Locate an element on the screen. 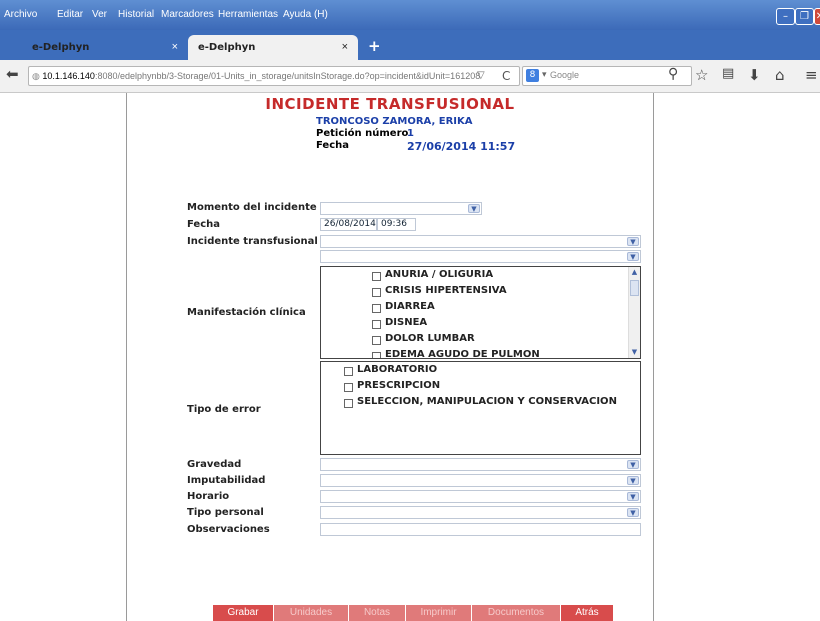 The image size is (820, 621). fecha-time-input: 09:36 is located at coordinates (396, 224).